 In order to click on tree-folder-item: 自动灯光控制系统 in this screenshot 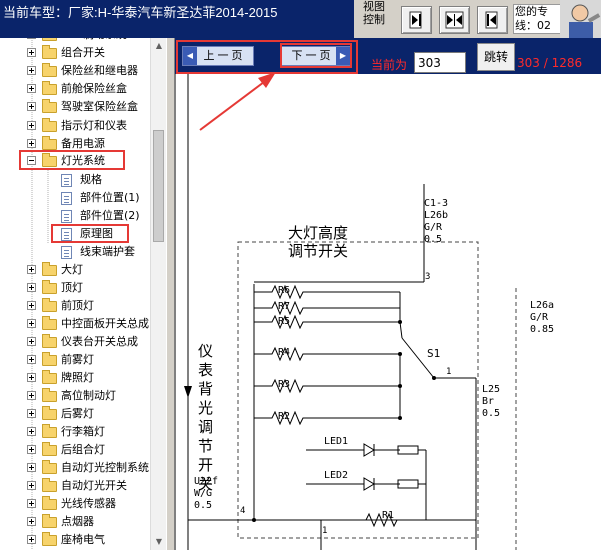, I will do `click(75, 468)`.